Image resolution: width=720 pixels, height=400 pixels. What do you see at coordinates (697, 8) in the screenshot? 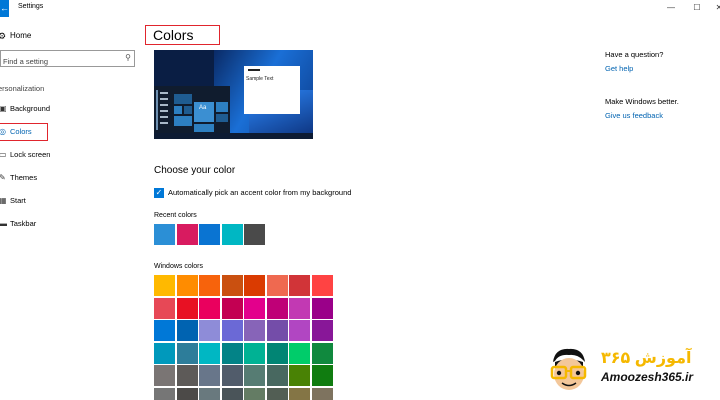
I see `maximize-button: ☐` at bounding box center [697, 8].